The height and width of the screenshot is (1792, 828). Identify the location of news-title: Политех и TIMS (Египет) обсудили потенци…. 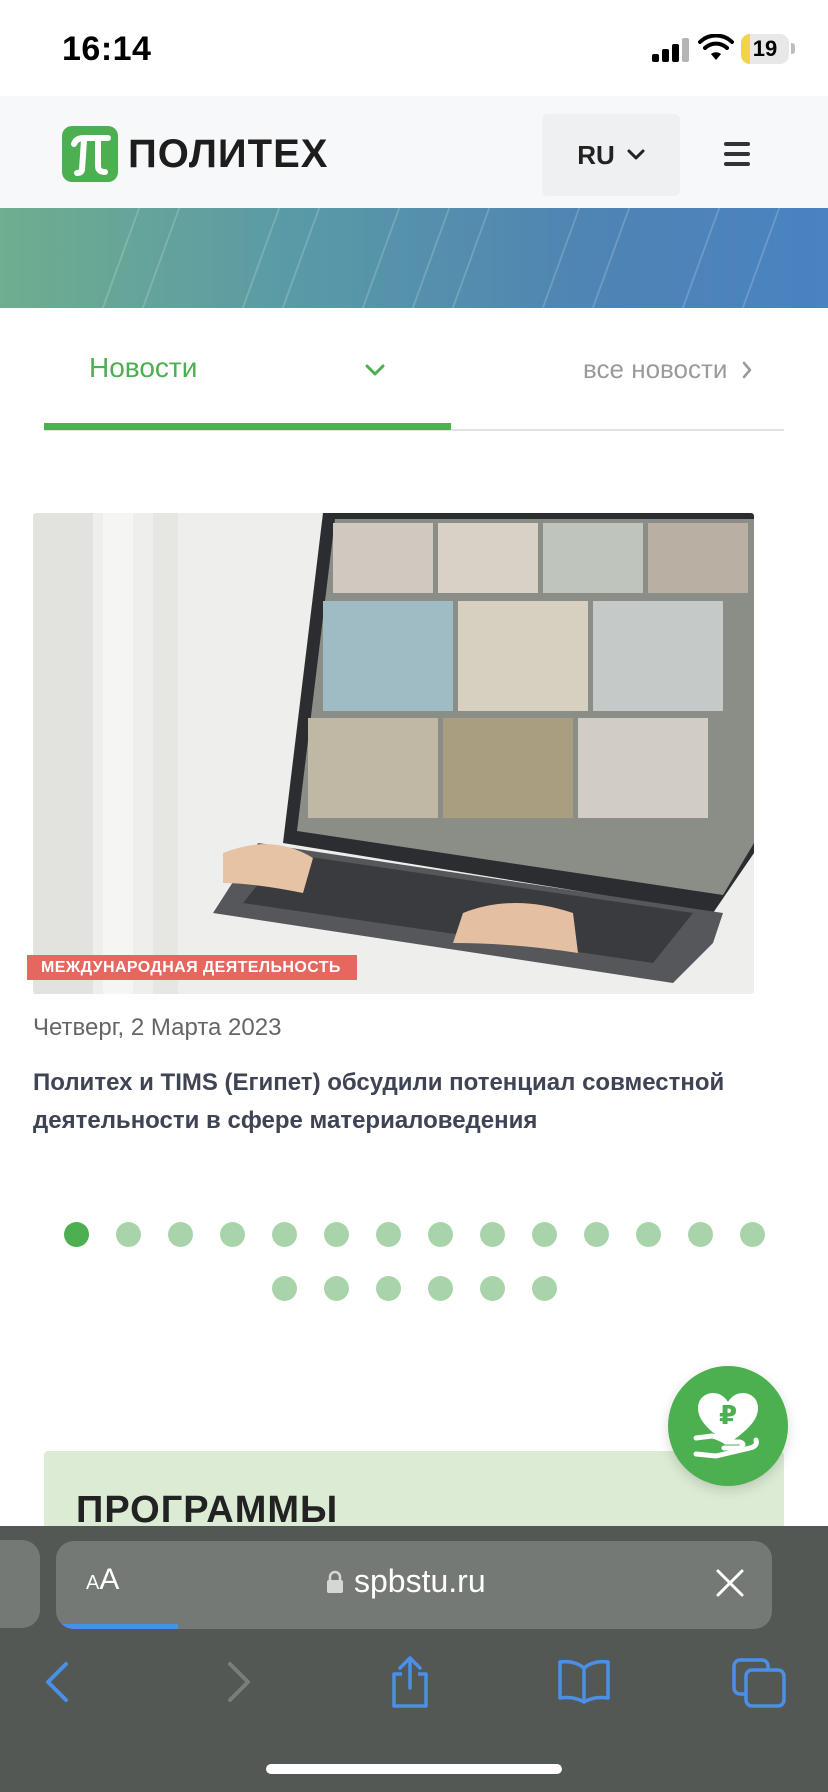
(393, 1102).